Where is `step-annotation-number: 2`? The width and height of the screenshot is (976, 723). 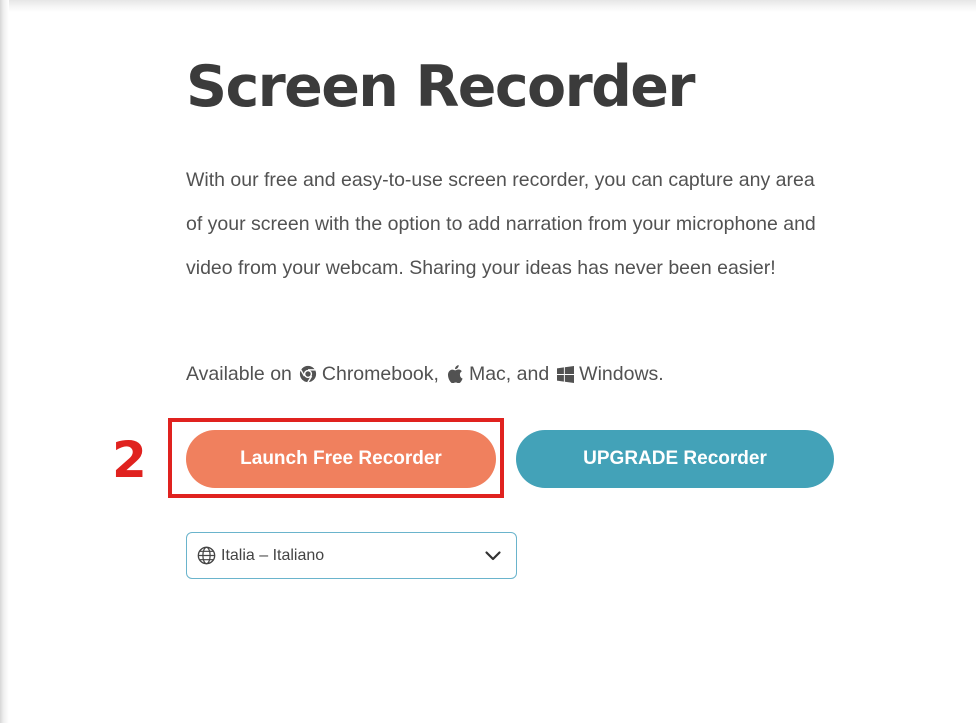 step-annotation-number: 2 is located at coordinates (129, 460).